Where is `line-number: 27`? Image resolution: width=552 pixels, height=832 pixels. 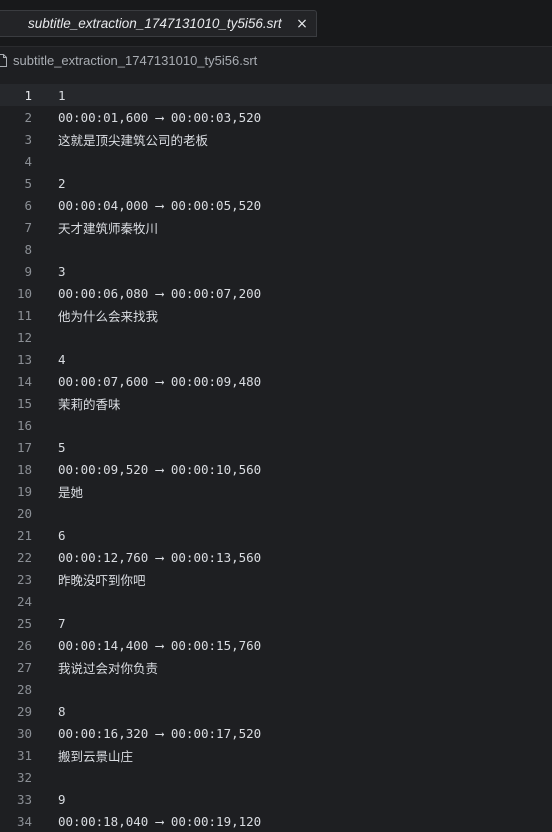
line-number: 27 is located at coordinates (16, 667).